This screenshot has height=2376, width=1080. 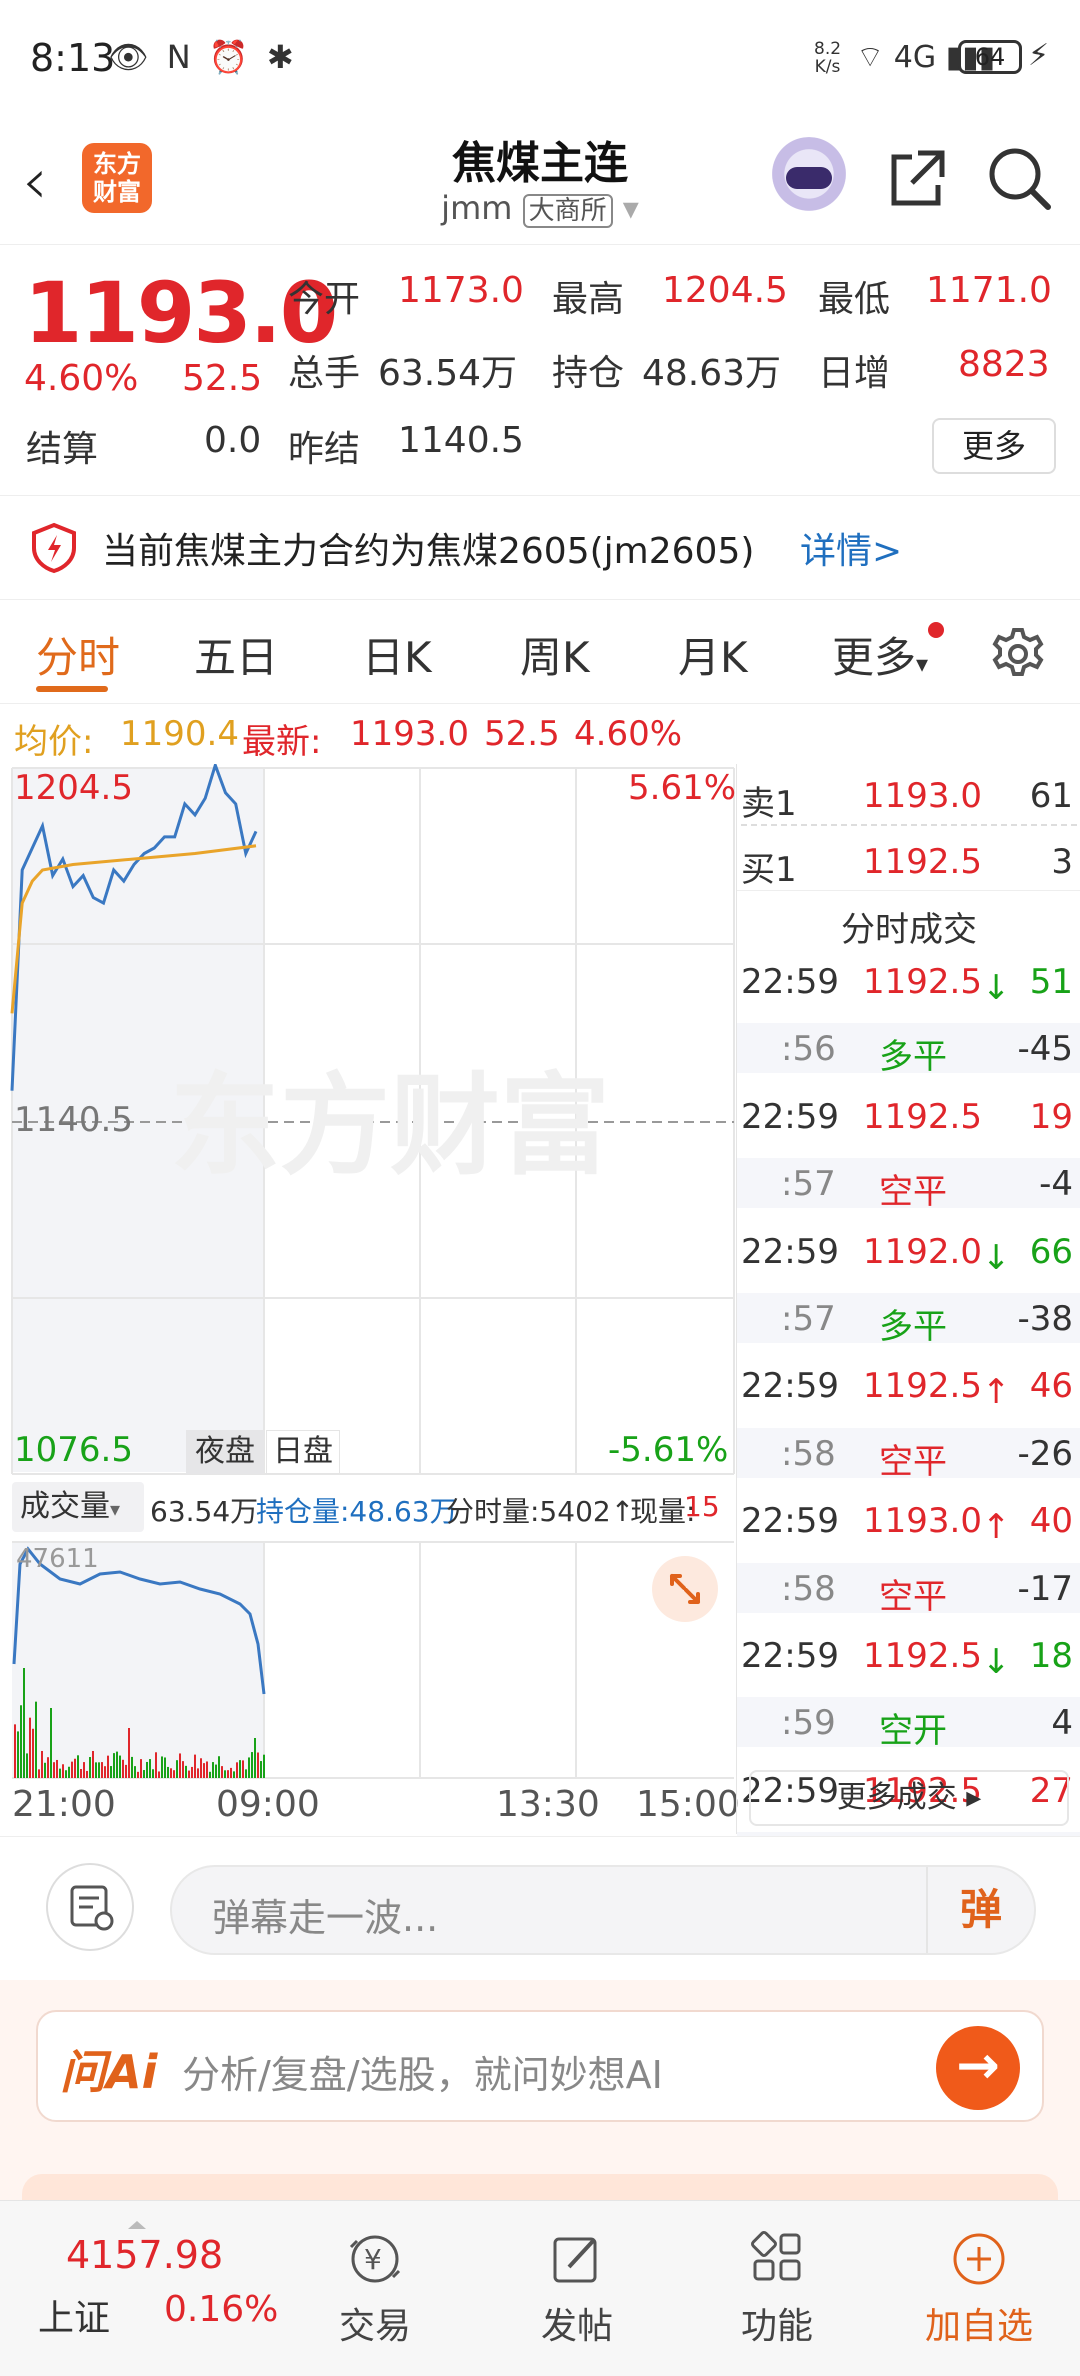 I want to click on trade-time: 22:59, so click(x=790, y=982).